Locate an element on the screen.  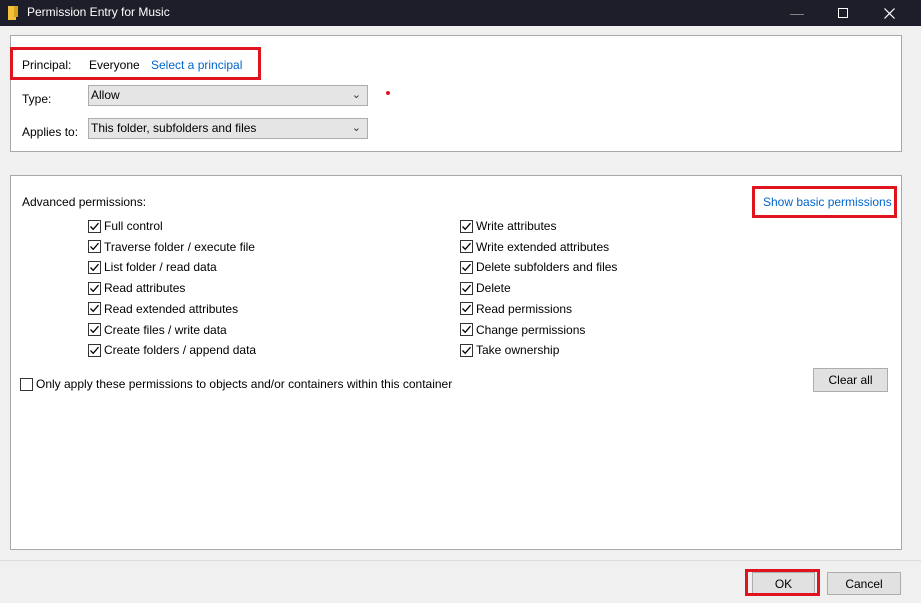
permission-label: Delete is located at coordinates (493, 288).